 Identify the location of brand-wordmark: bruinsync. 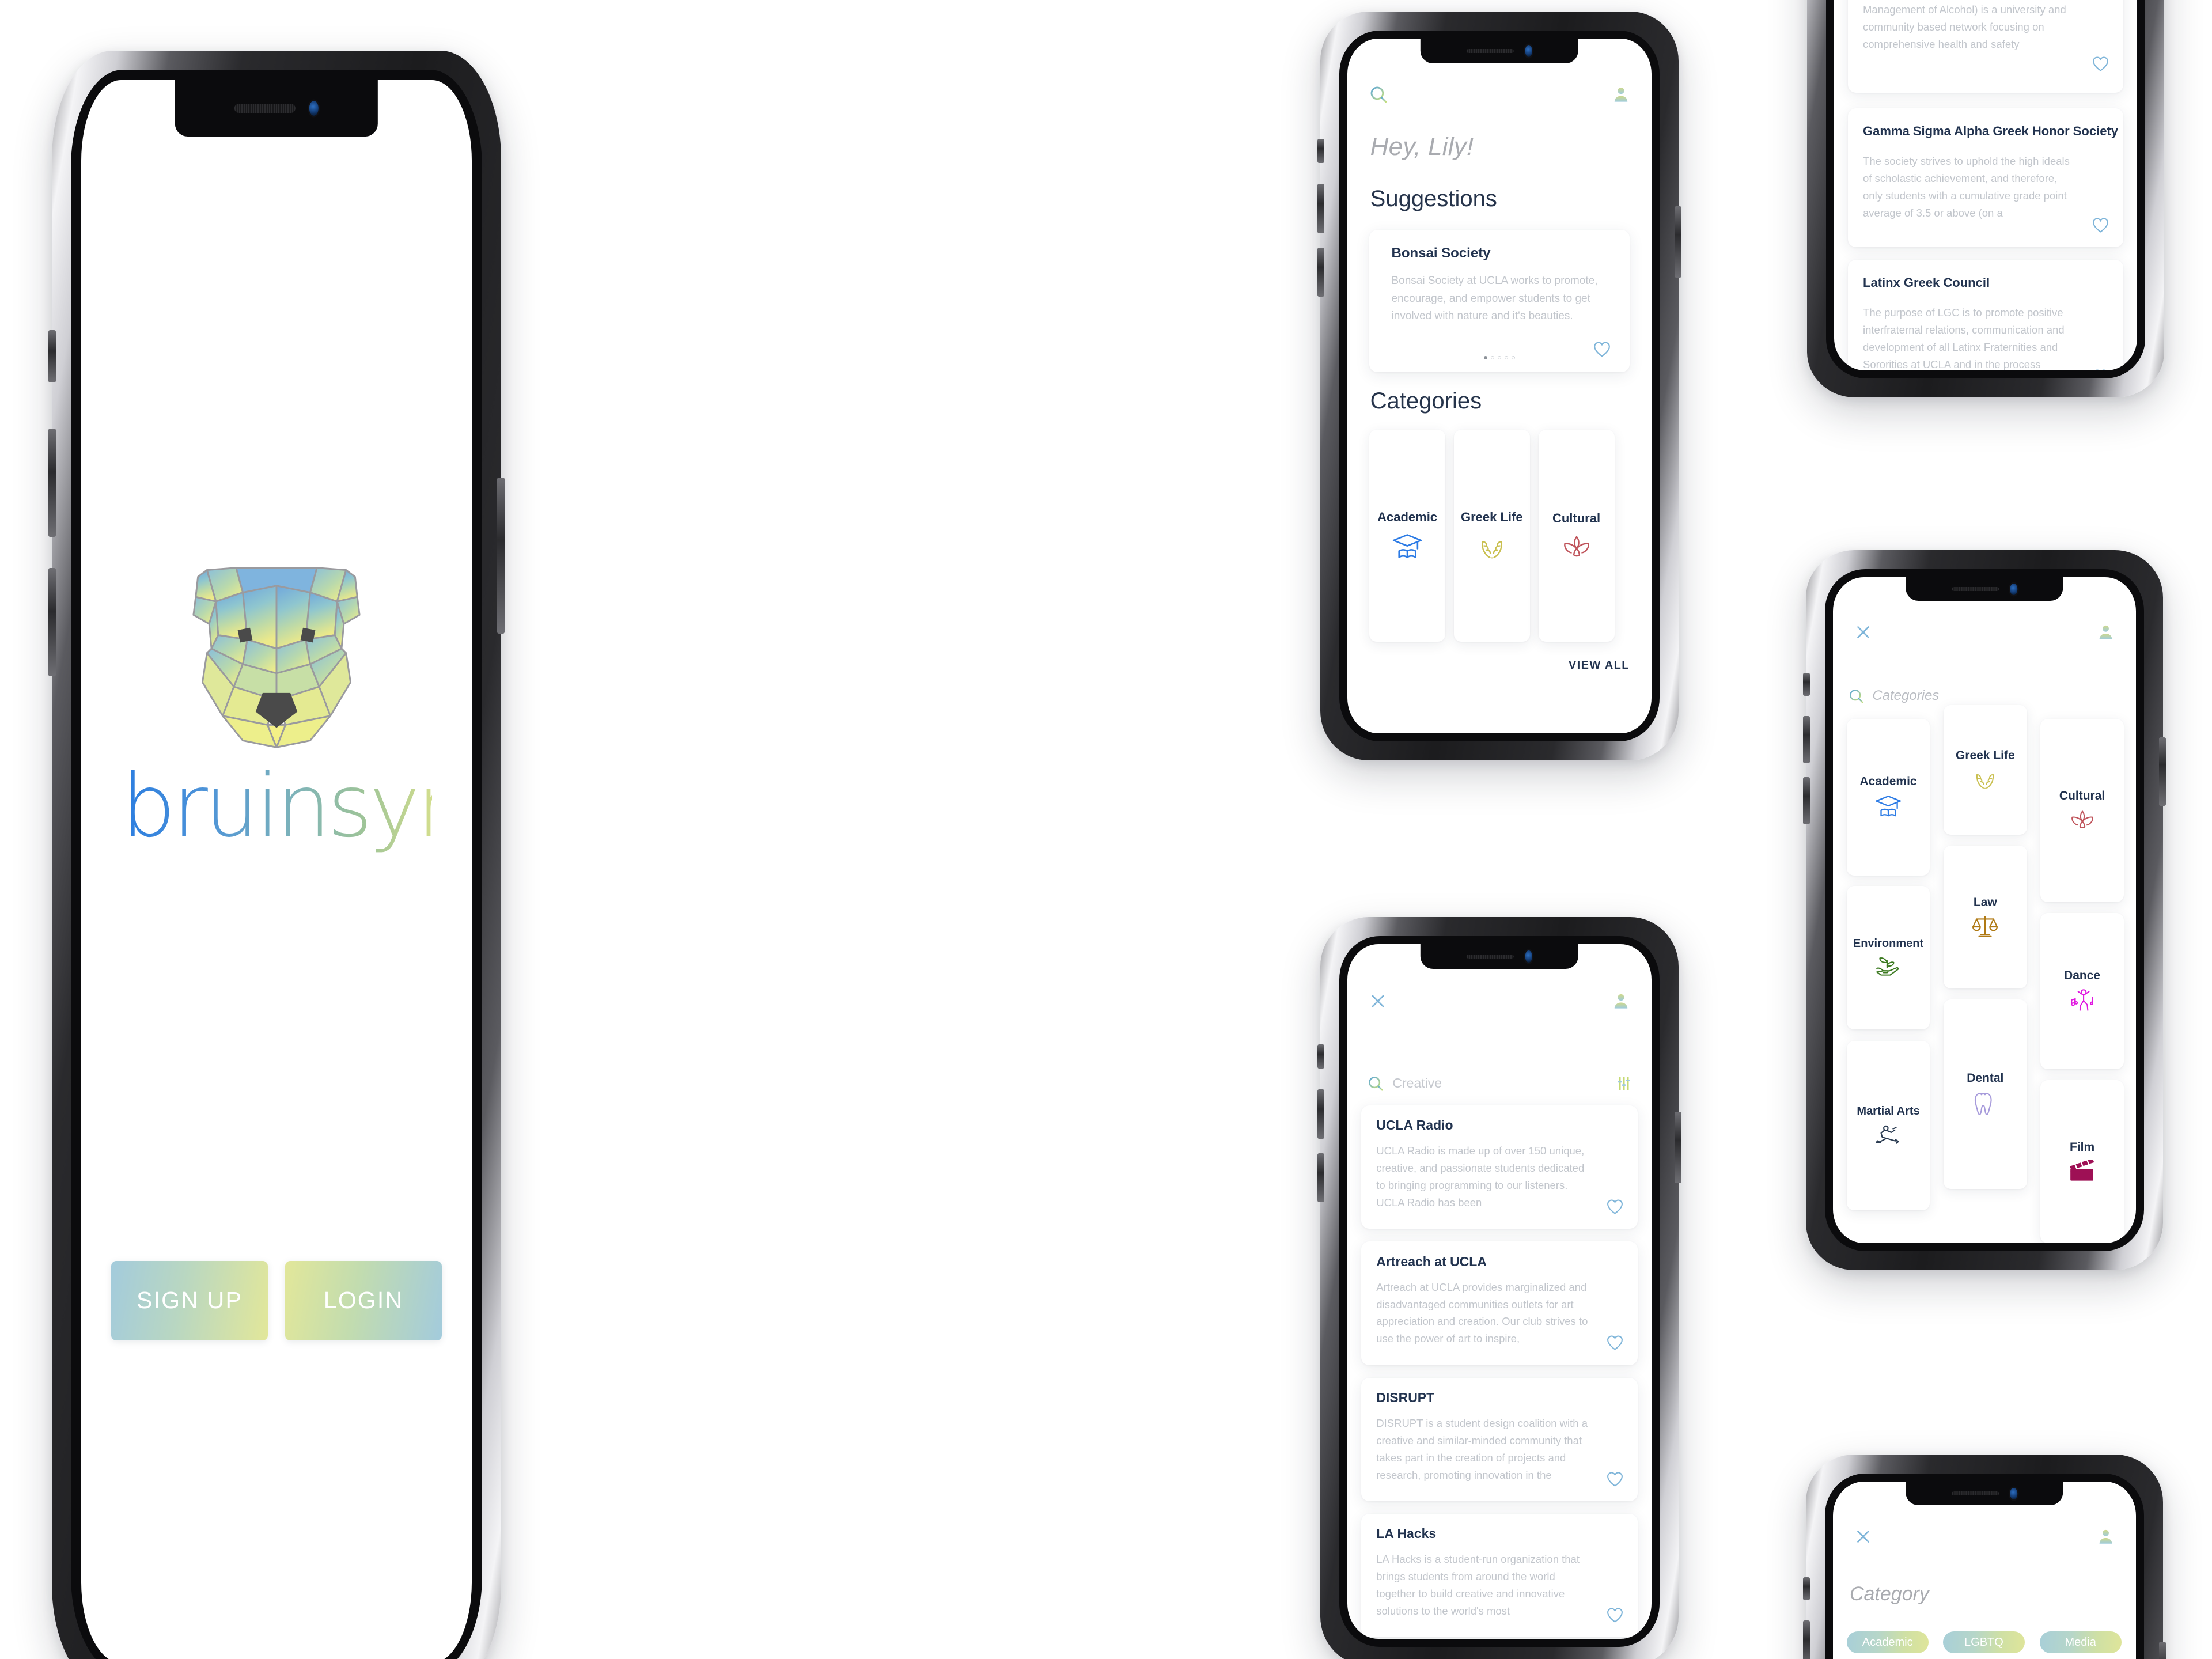
(276, 812).